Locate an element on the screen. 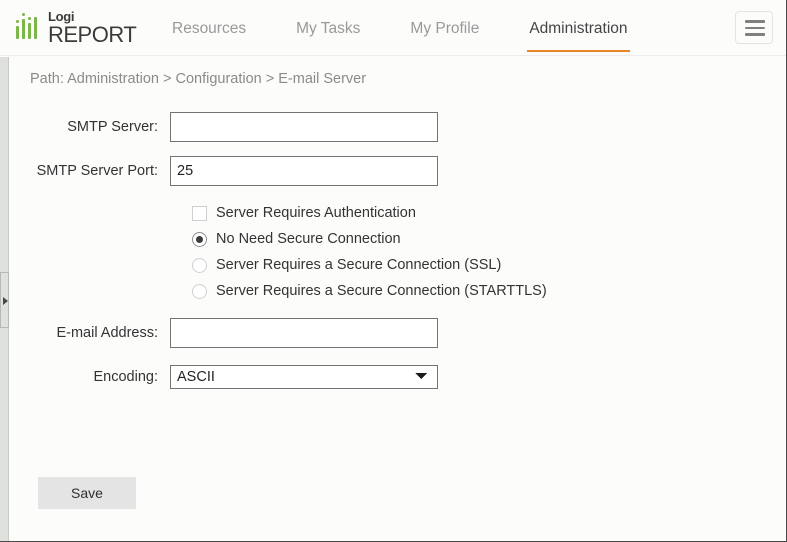 Image resolution: width=787 pixels, height=542 pixels. smtp-server-label: SMTP Server: is located at coordinates (112, 127).